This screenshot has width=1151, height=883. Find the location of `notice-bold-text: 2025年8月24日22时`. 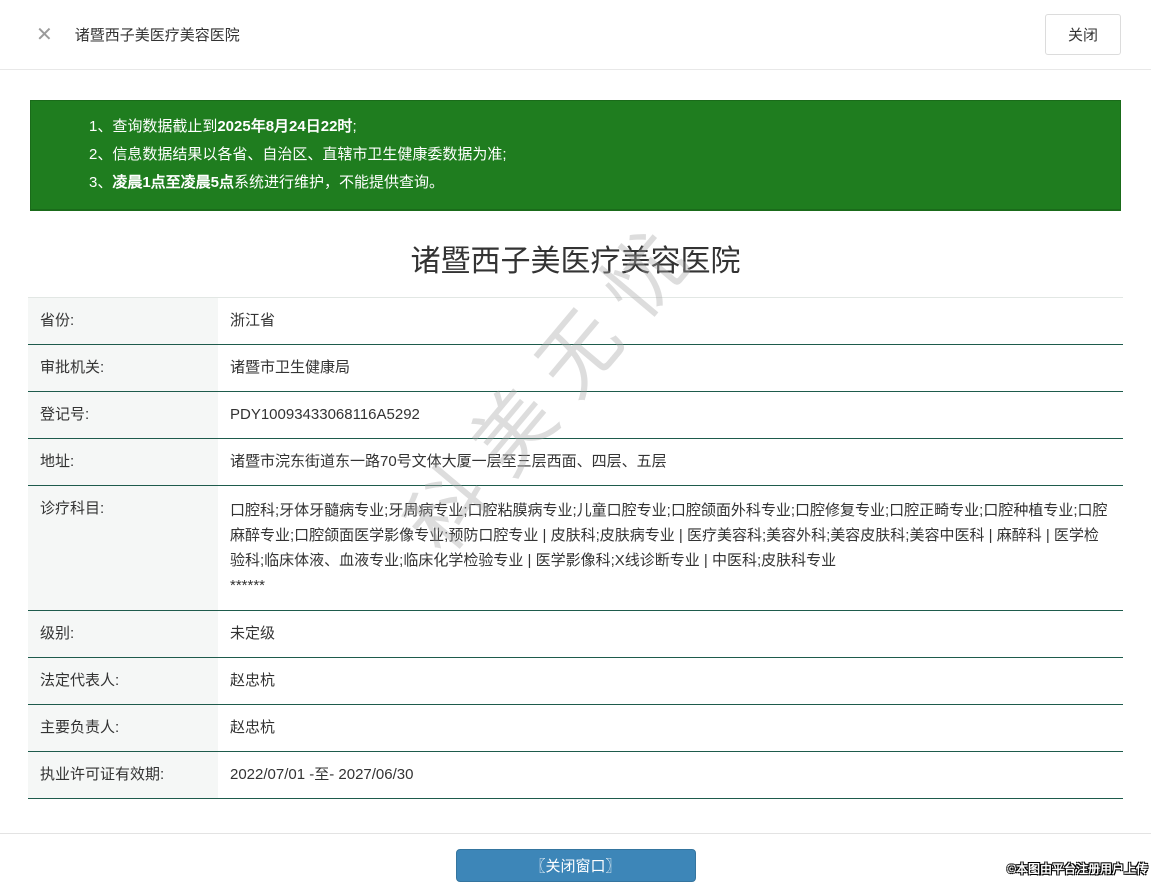

notice-bold-text: 2025年8月24日22时 is located at coordinates (285, 126).